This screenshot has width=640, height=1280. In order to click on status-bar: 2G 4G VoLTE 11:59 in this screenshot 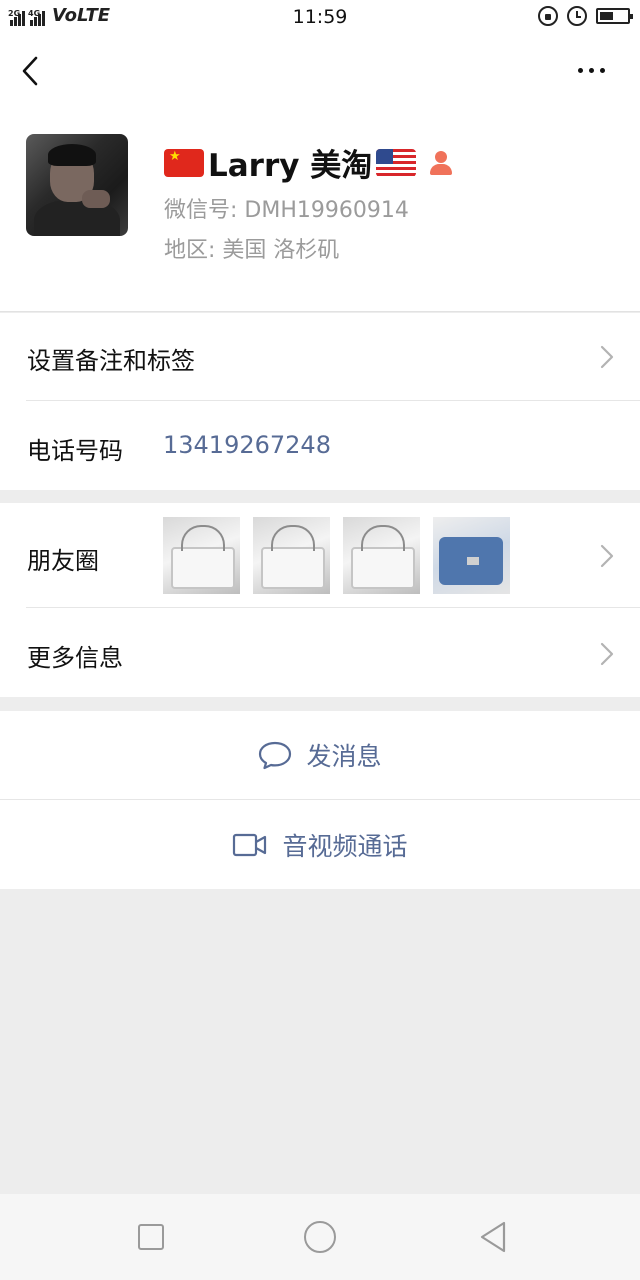, I will do `click(320, 18)`.